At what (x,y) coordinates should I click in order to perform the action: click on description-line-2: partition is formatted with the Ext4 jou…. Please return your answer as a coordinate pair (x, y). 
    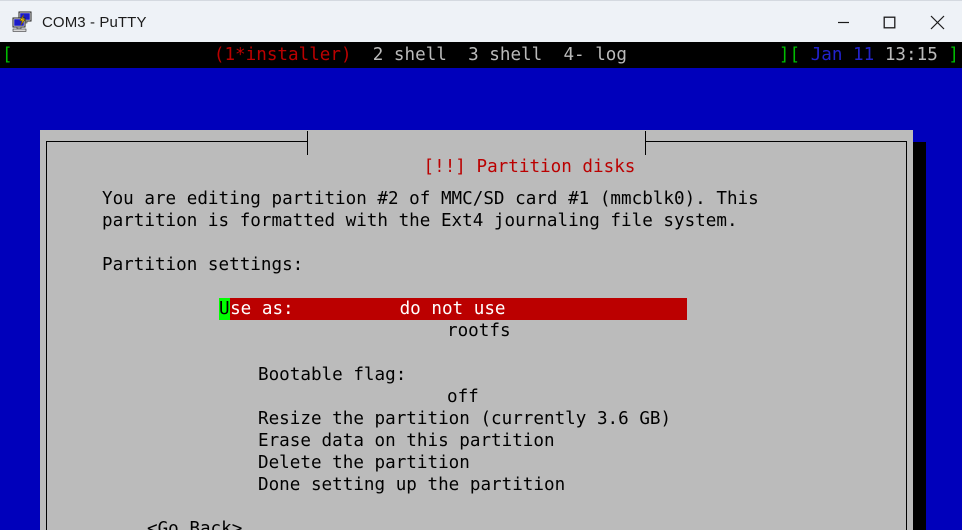
    Looking at the image, I should click on (476, 209).